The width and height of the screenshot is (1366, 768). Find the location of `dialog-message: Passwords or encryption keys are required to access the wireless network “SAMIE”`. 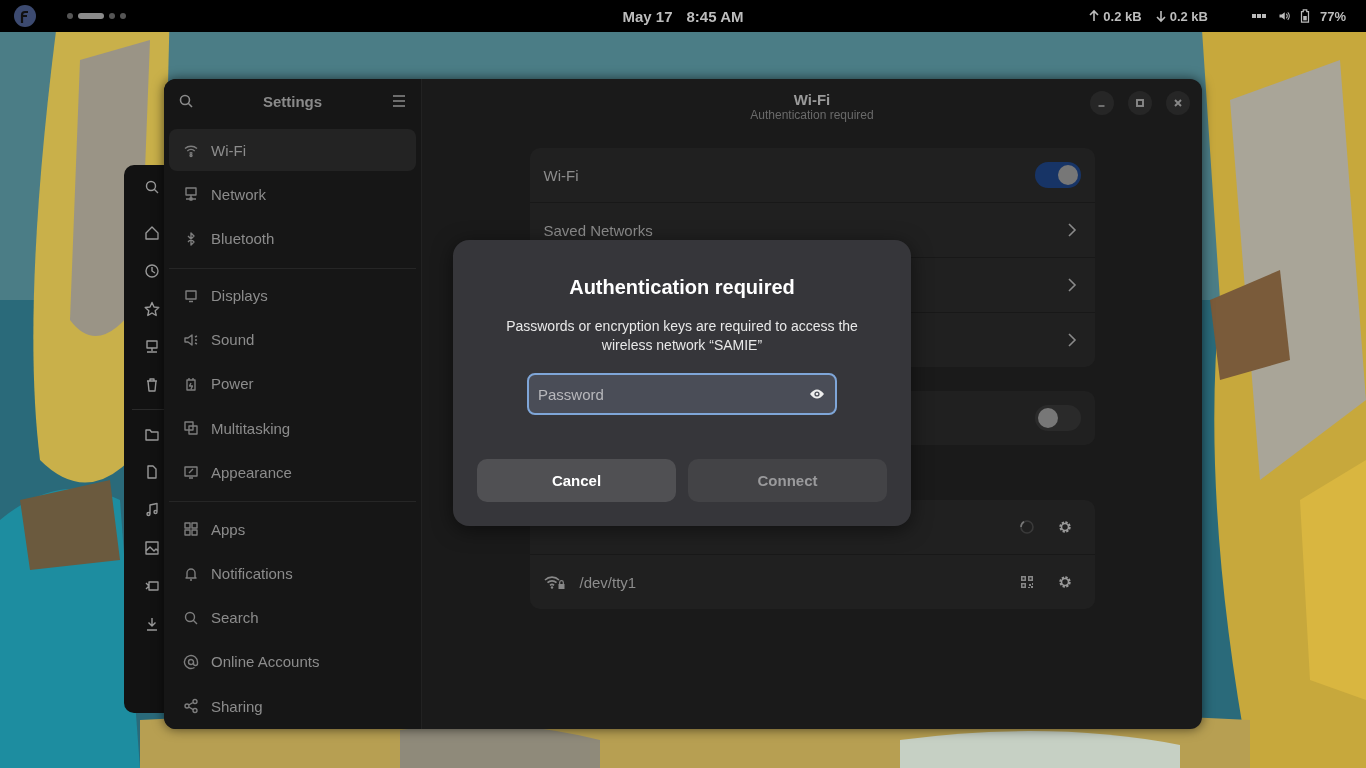

dialog-message: Passwords or encryption keys are required to access the wireless network “SAMIE” is located at coordinates (682, 336).